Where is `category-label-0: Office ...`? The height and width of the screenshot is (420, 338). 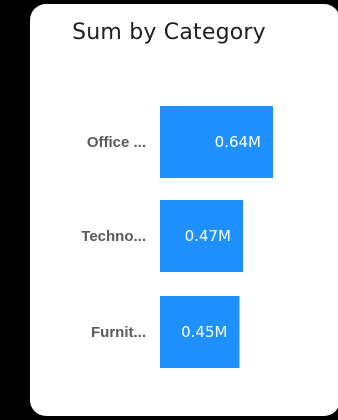 category-label-0: Office ... is located at coordinates (116, 142).